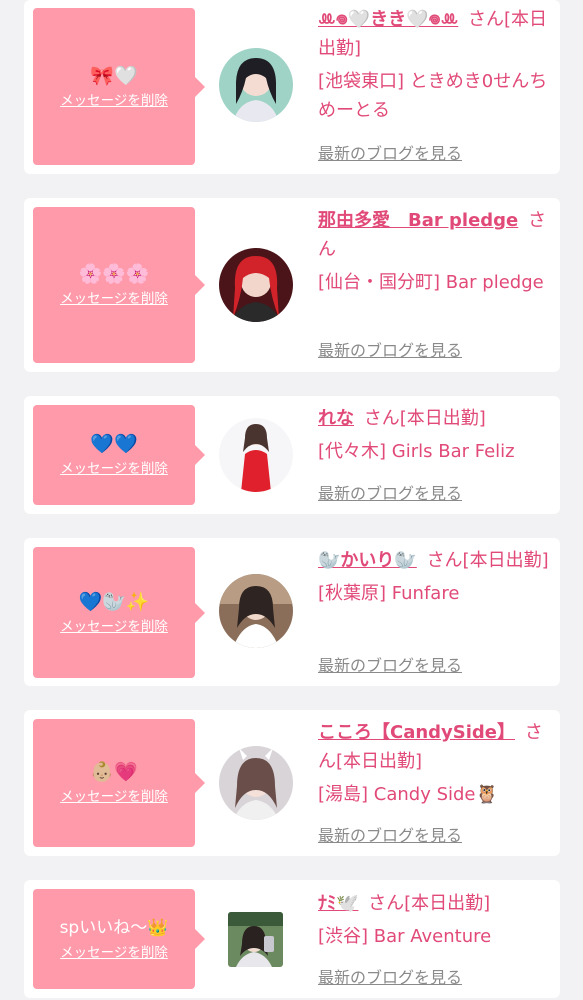  I want to click on message-text: spいいね〜👑, so click(114, 928).